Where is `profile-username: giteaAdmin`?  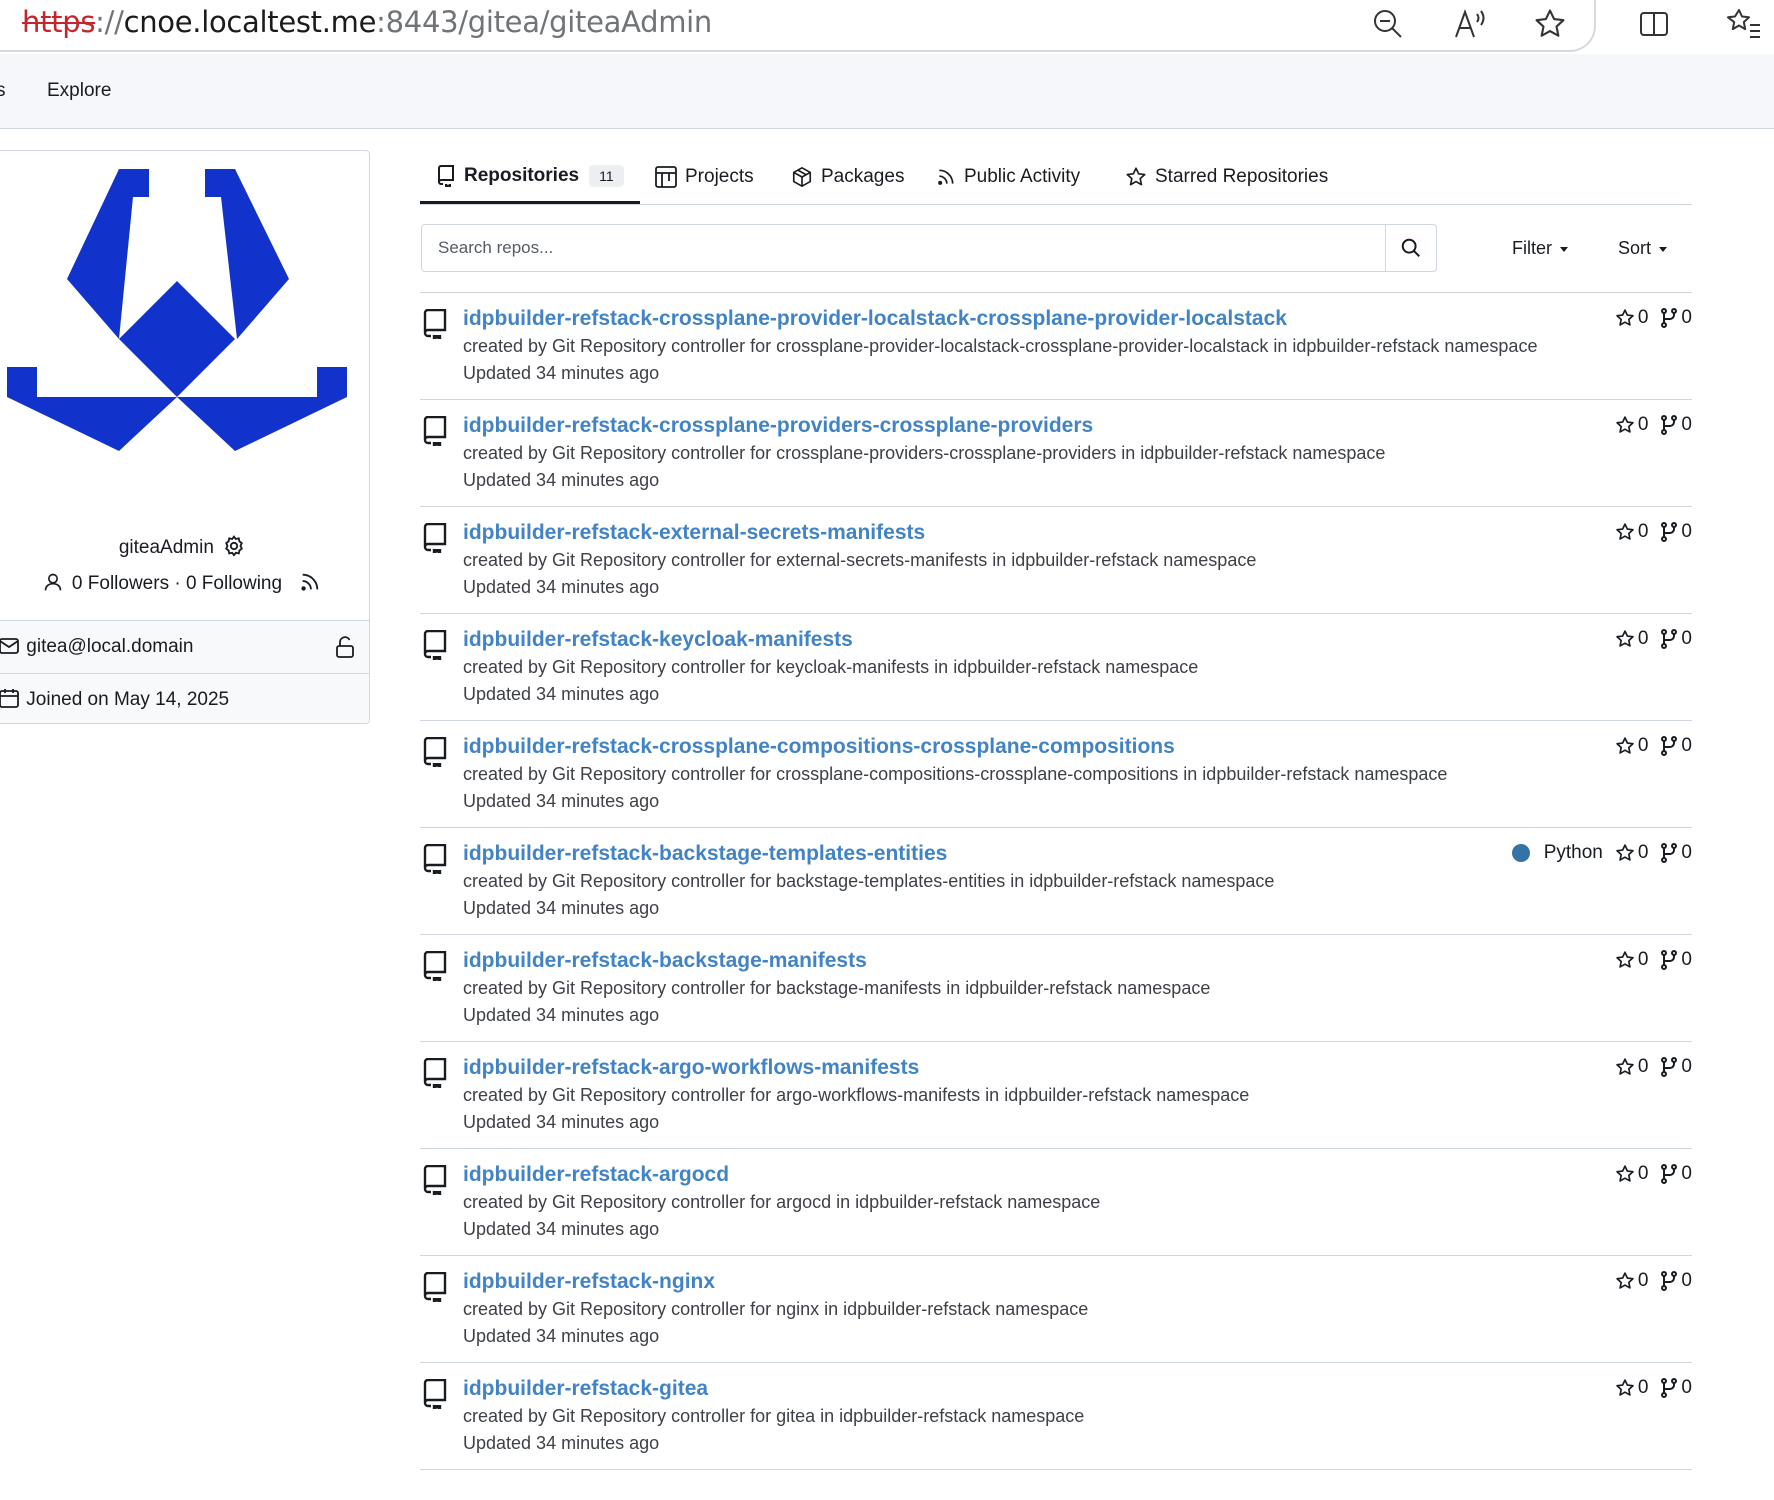
profile-username: giteaAdmin is located at coordinates (166, 547).